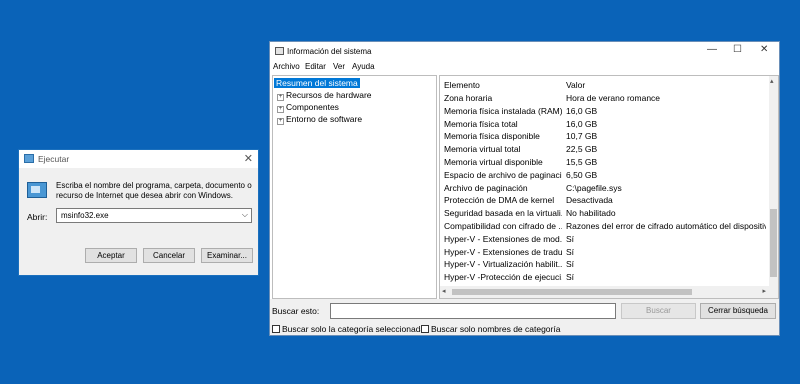  I want to click on chevron-down-icon: ⌵, so click(245, 215).